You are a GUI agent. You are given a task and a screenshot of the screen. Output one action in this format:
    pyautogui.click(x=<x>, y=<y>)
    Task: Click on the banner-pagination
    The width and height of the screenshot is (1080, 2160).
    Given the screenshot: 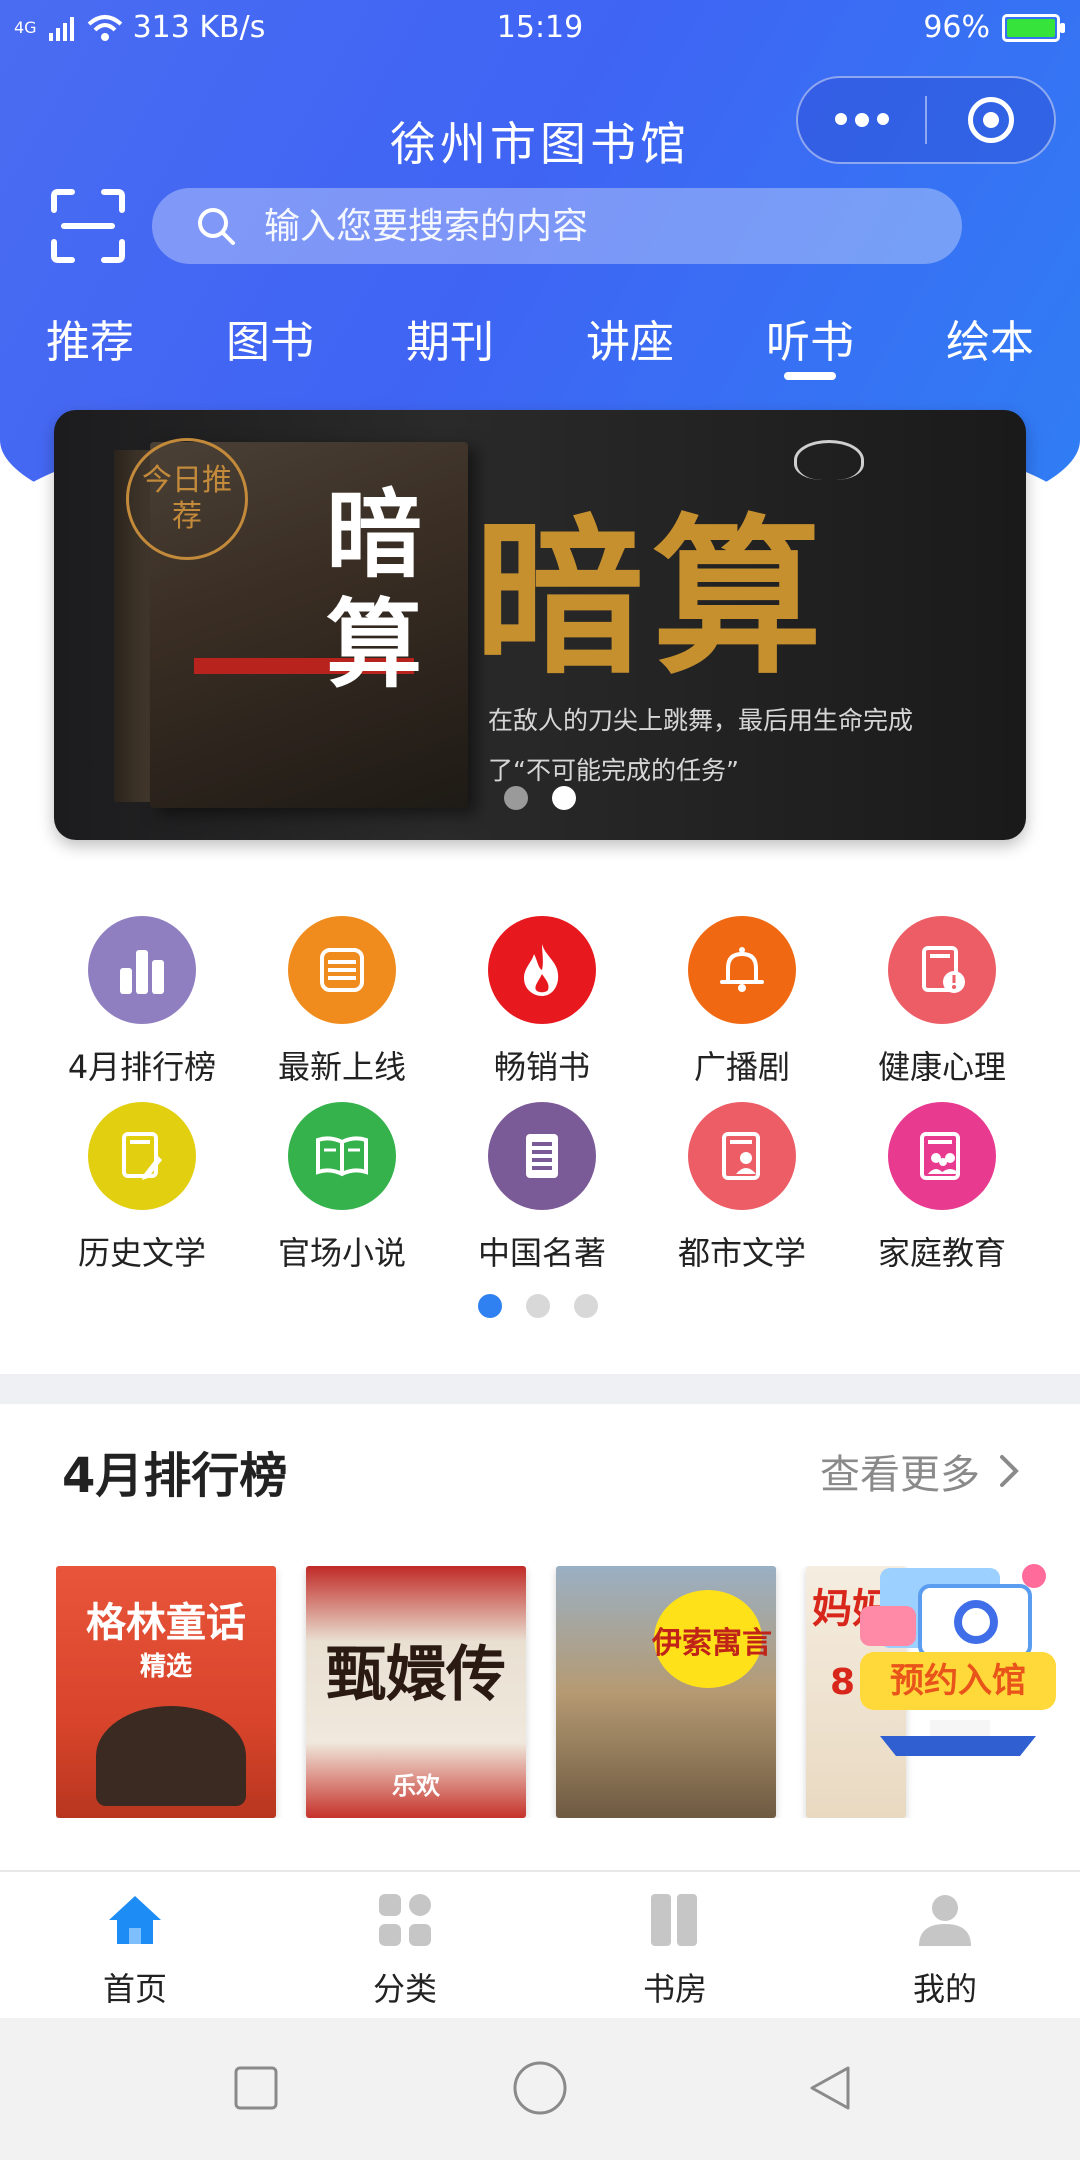 What is the action you would take?
    pyautogui.click(x=540, y=798)
    